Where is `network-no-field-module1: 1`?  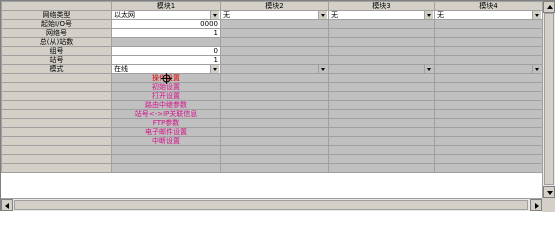 network-no-field-module1: 1 is located at coordinates (166, 33).